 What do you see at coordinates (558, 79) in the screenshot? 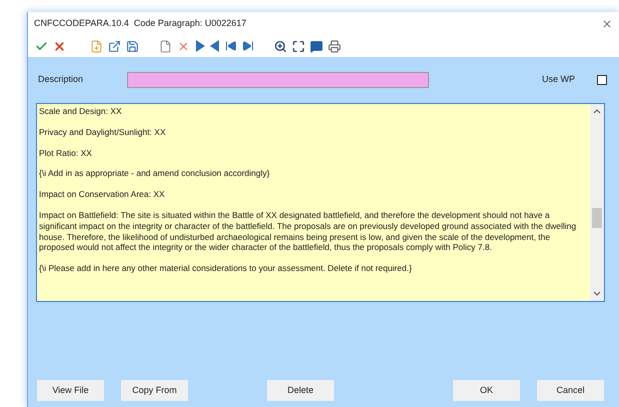
I see `use-wp-label: Use WP` at bounding box center [558, 79].